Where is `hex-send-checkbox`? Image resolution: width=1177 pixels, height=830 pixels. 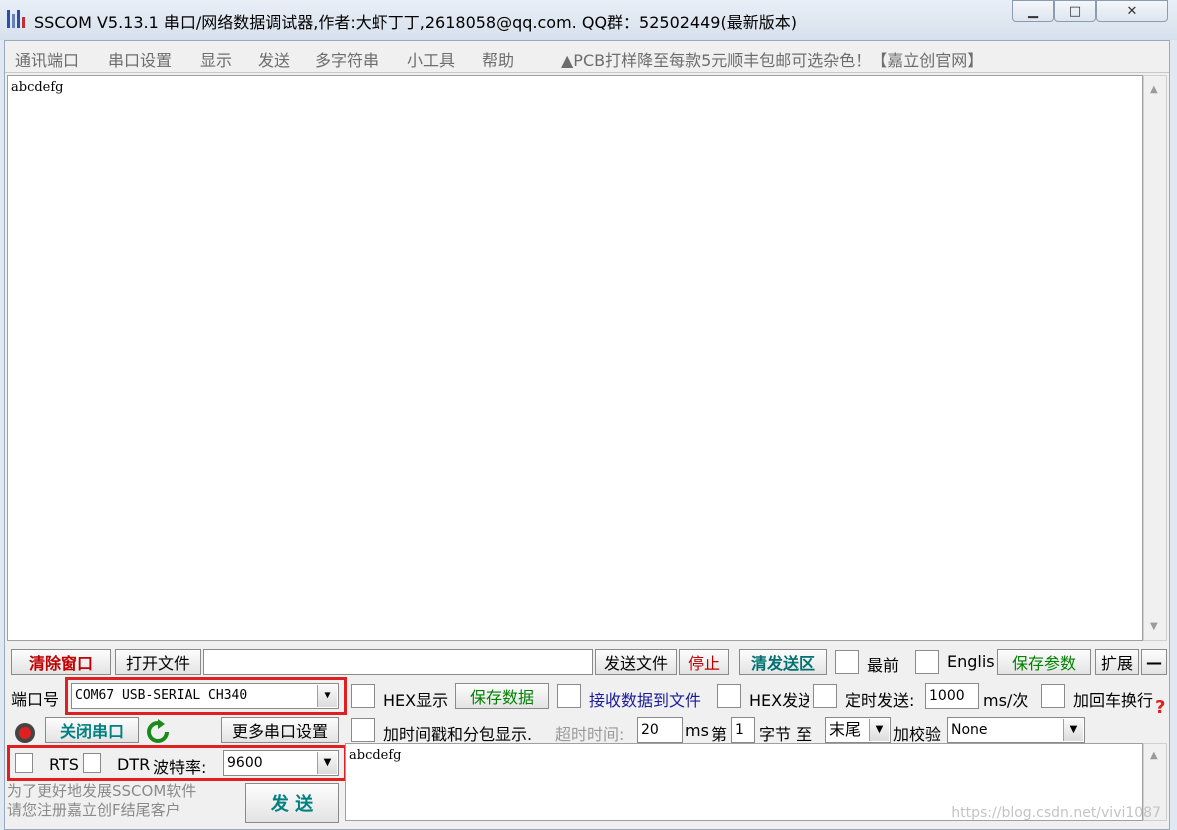 hex-send-checkbox is located at coordinates (729, 696).